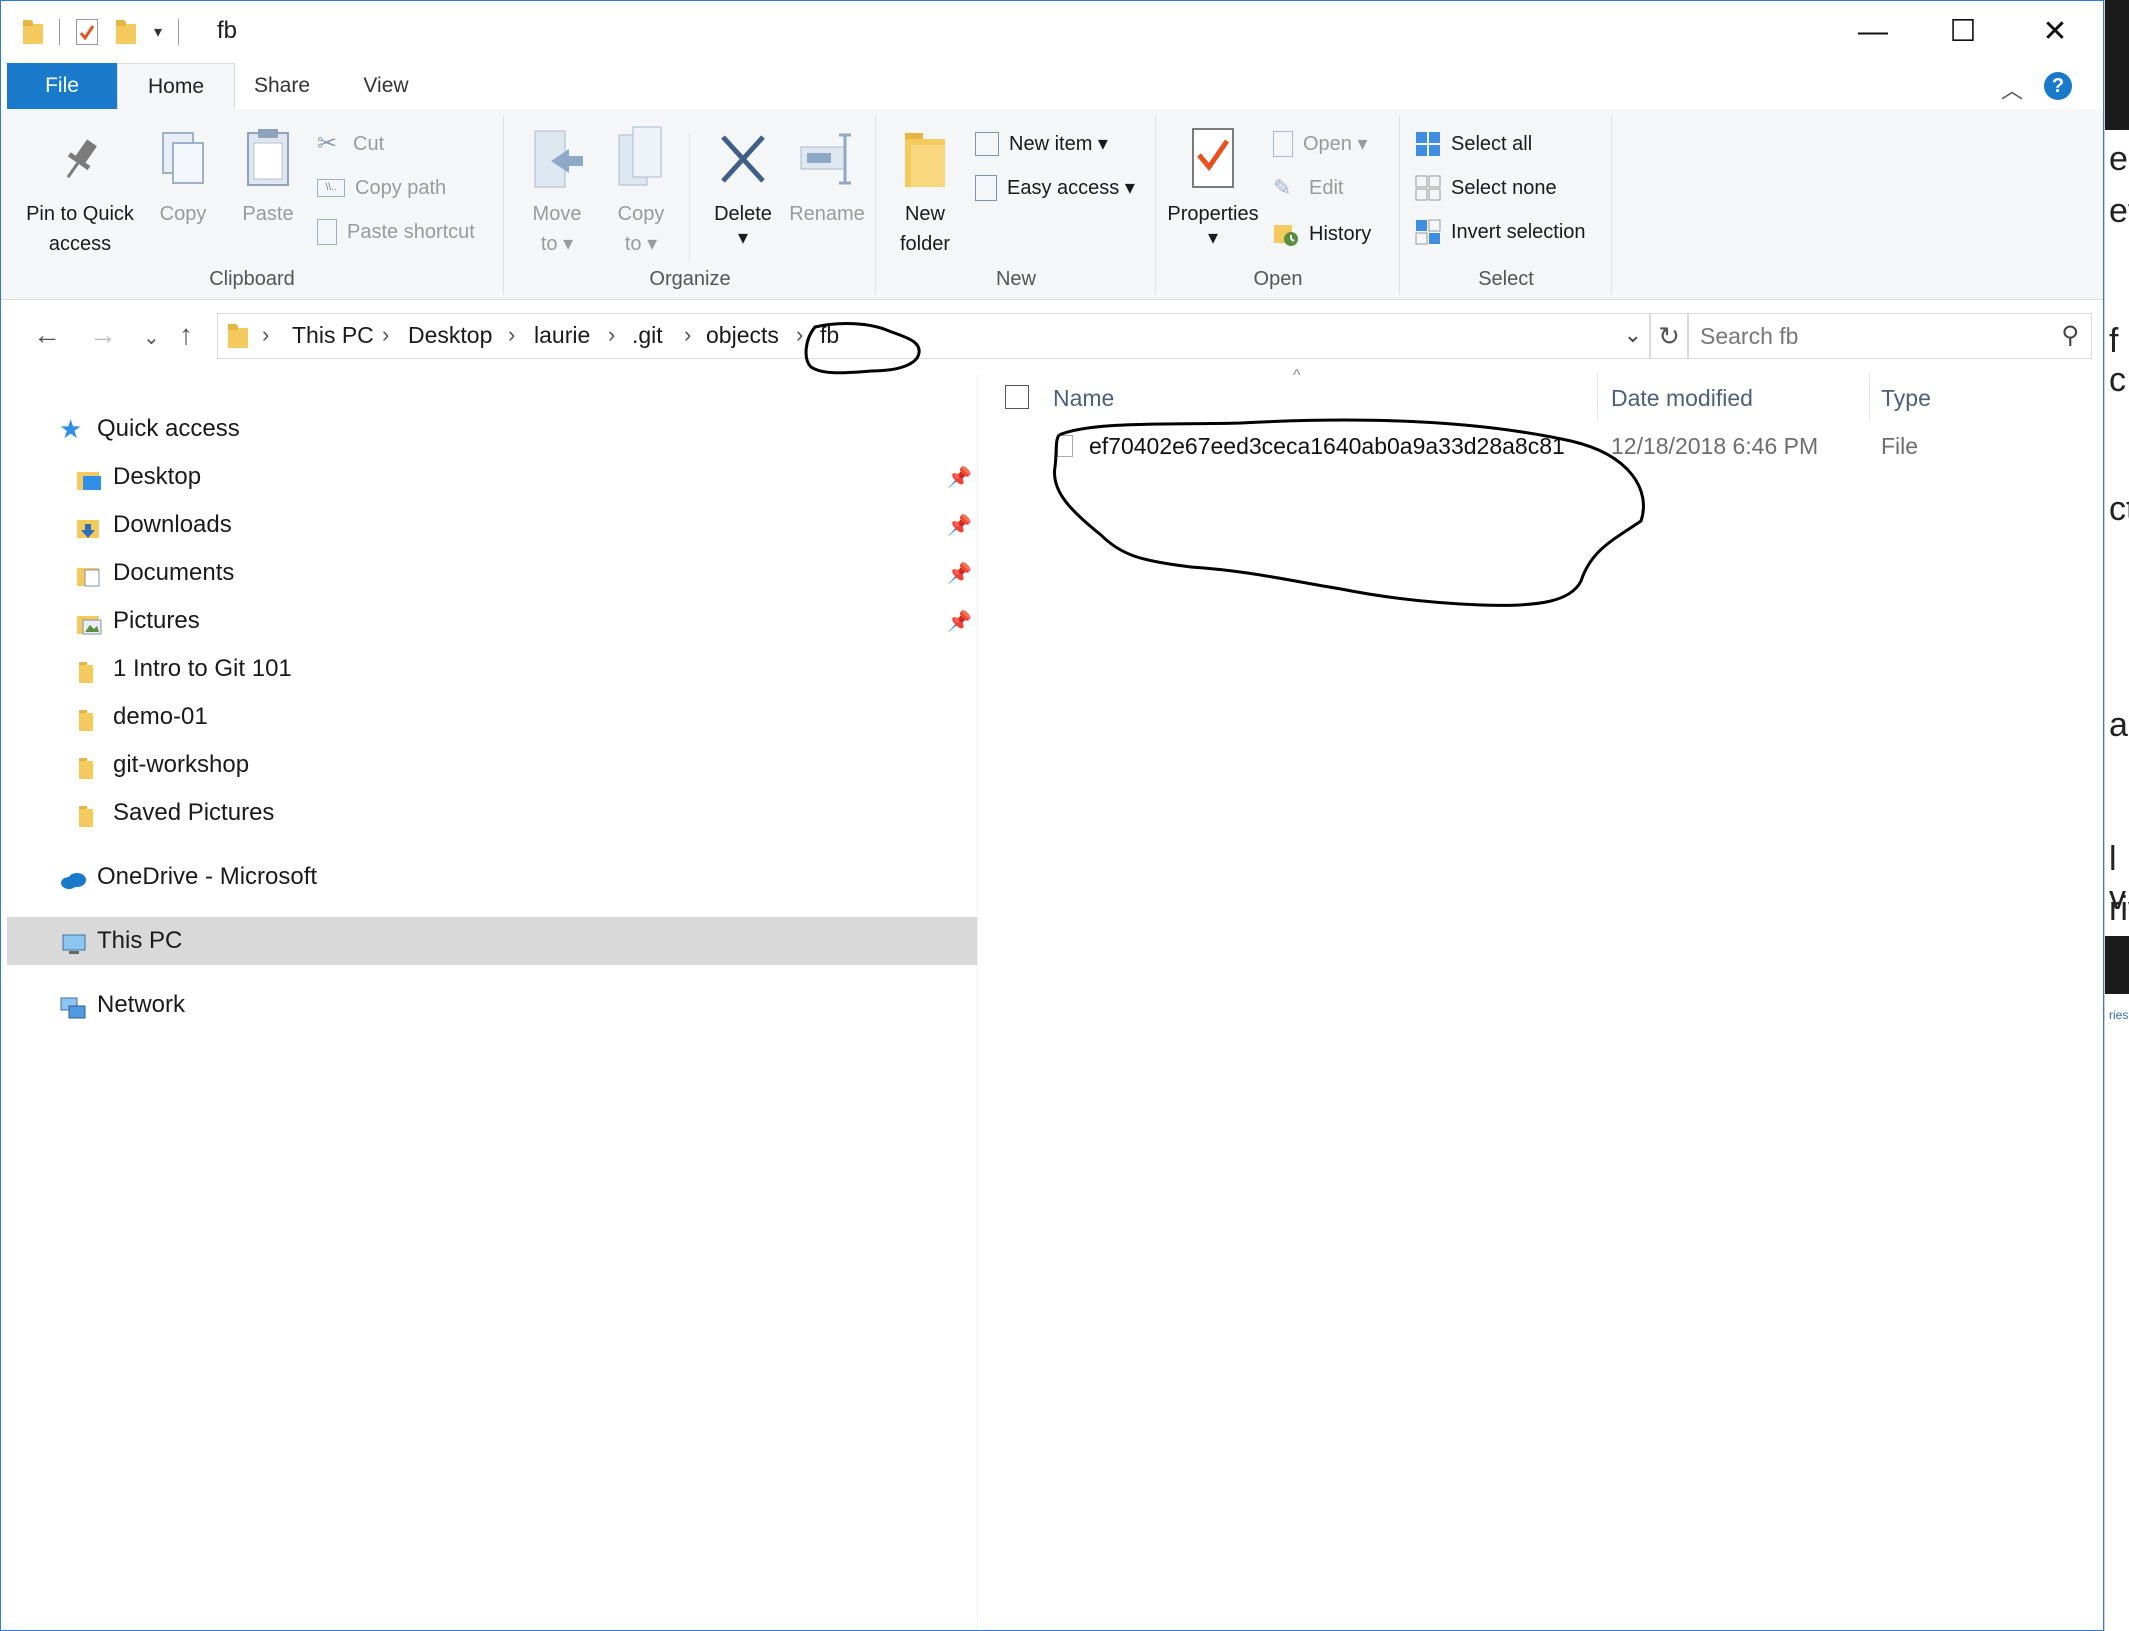  What do you see at coordinates (103, 335) in the screenshot?
I see `forward-arrow-icon: →` at bounding box center [103, 335].